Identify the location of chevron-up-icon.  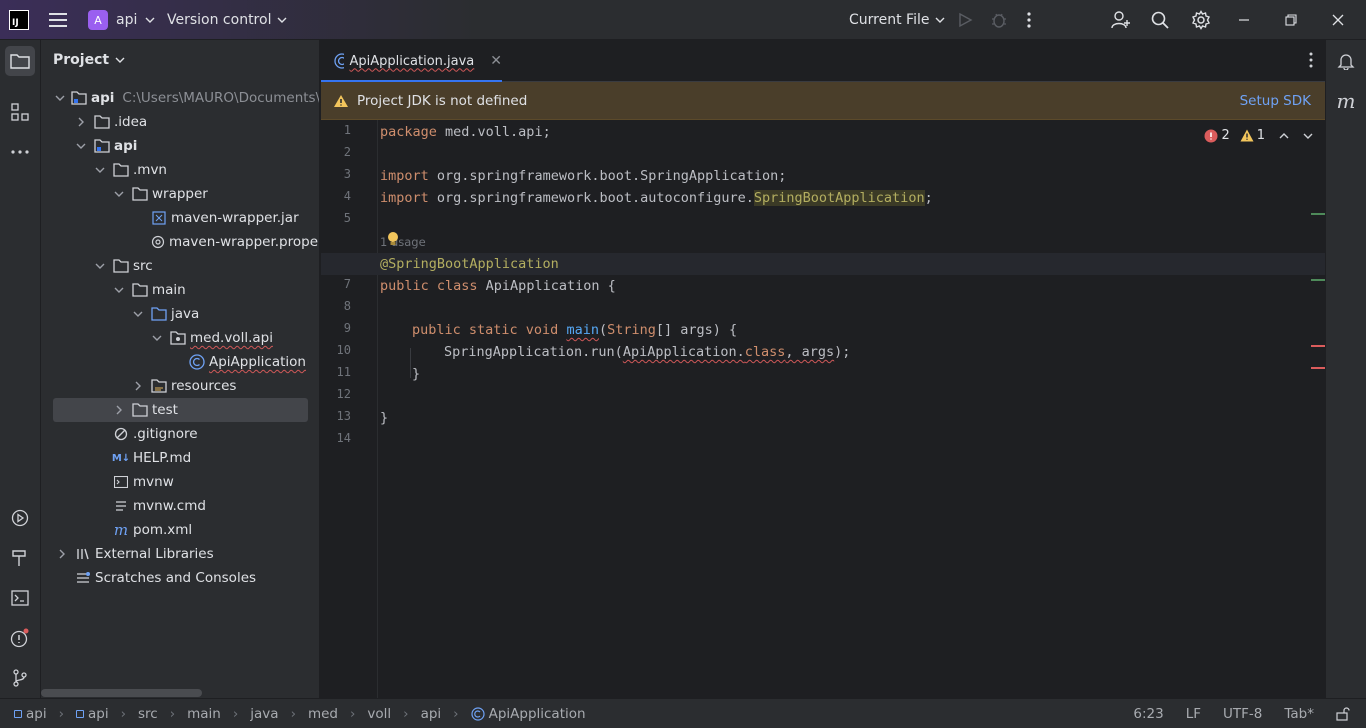
(1284, 135).